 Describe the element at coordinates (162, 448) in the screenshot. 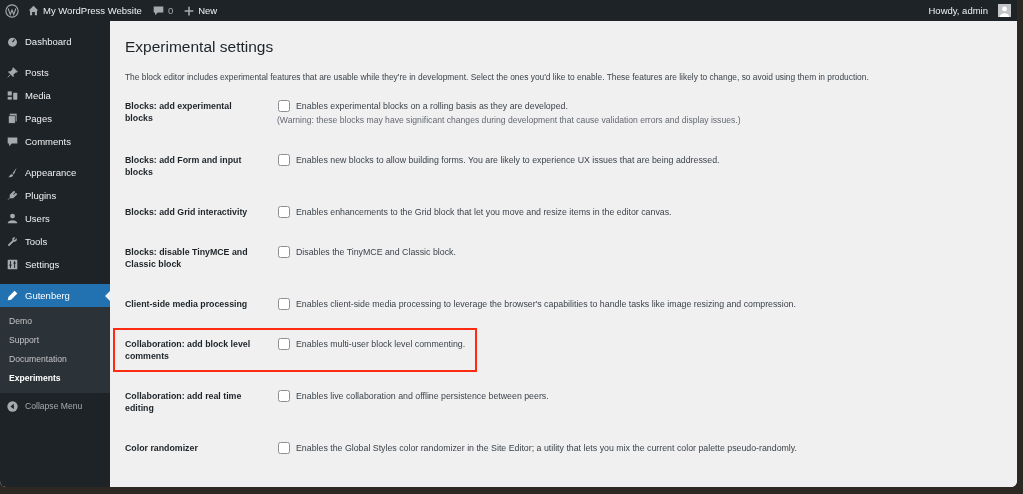

I see `setting-label: Color randomizer` at that location.